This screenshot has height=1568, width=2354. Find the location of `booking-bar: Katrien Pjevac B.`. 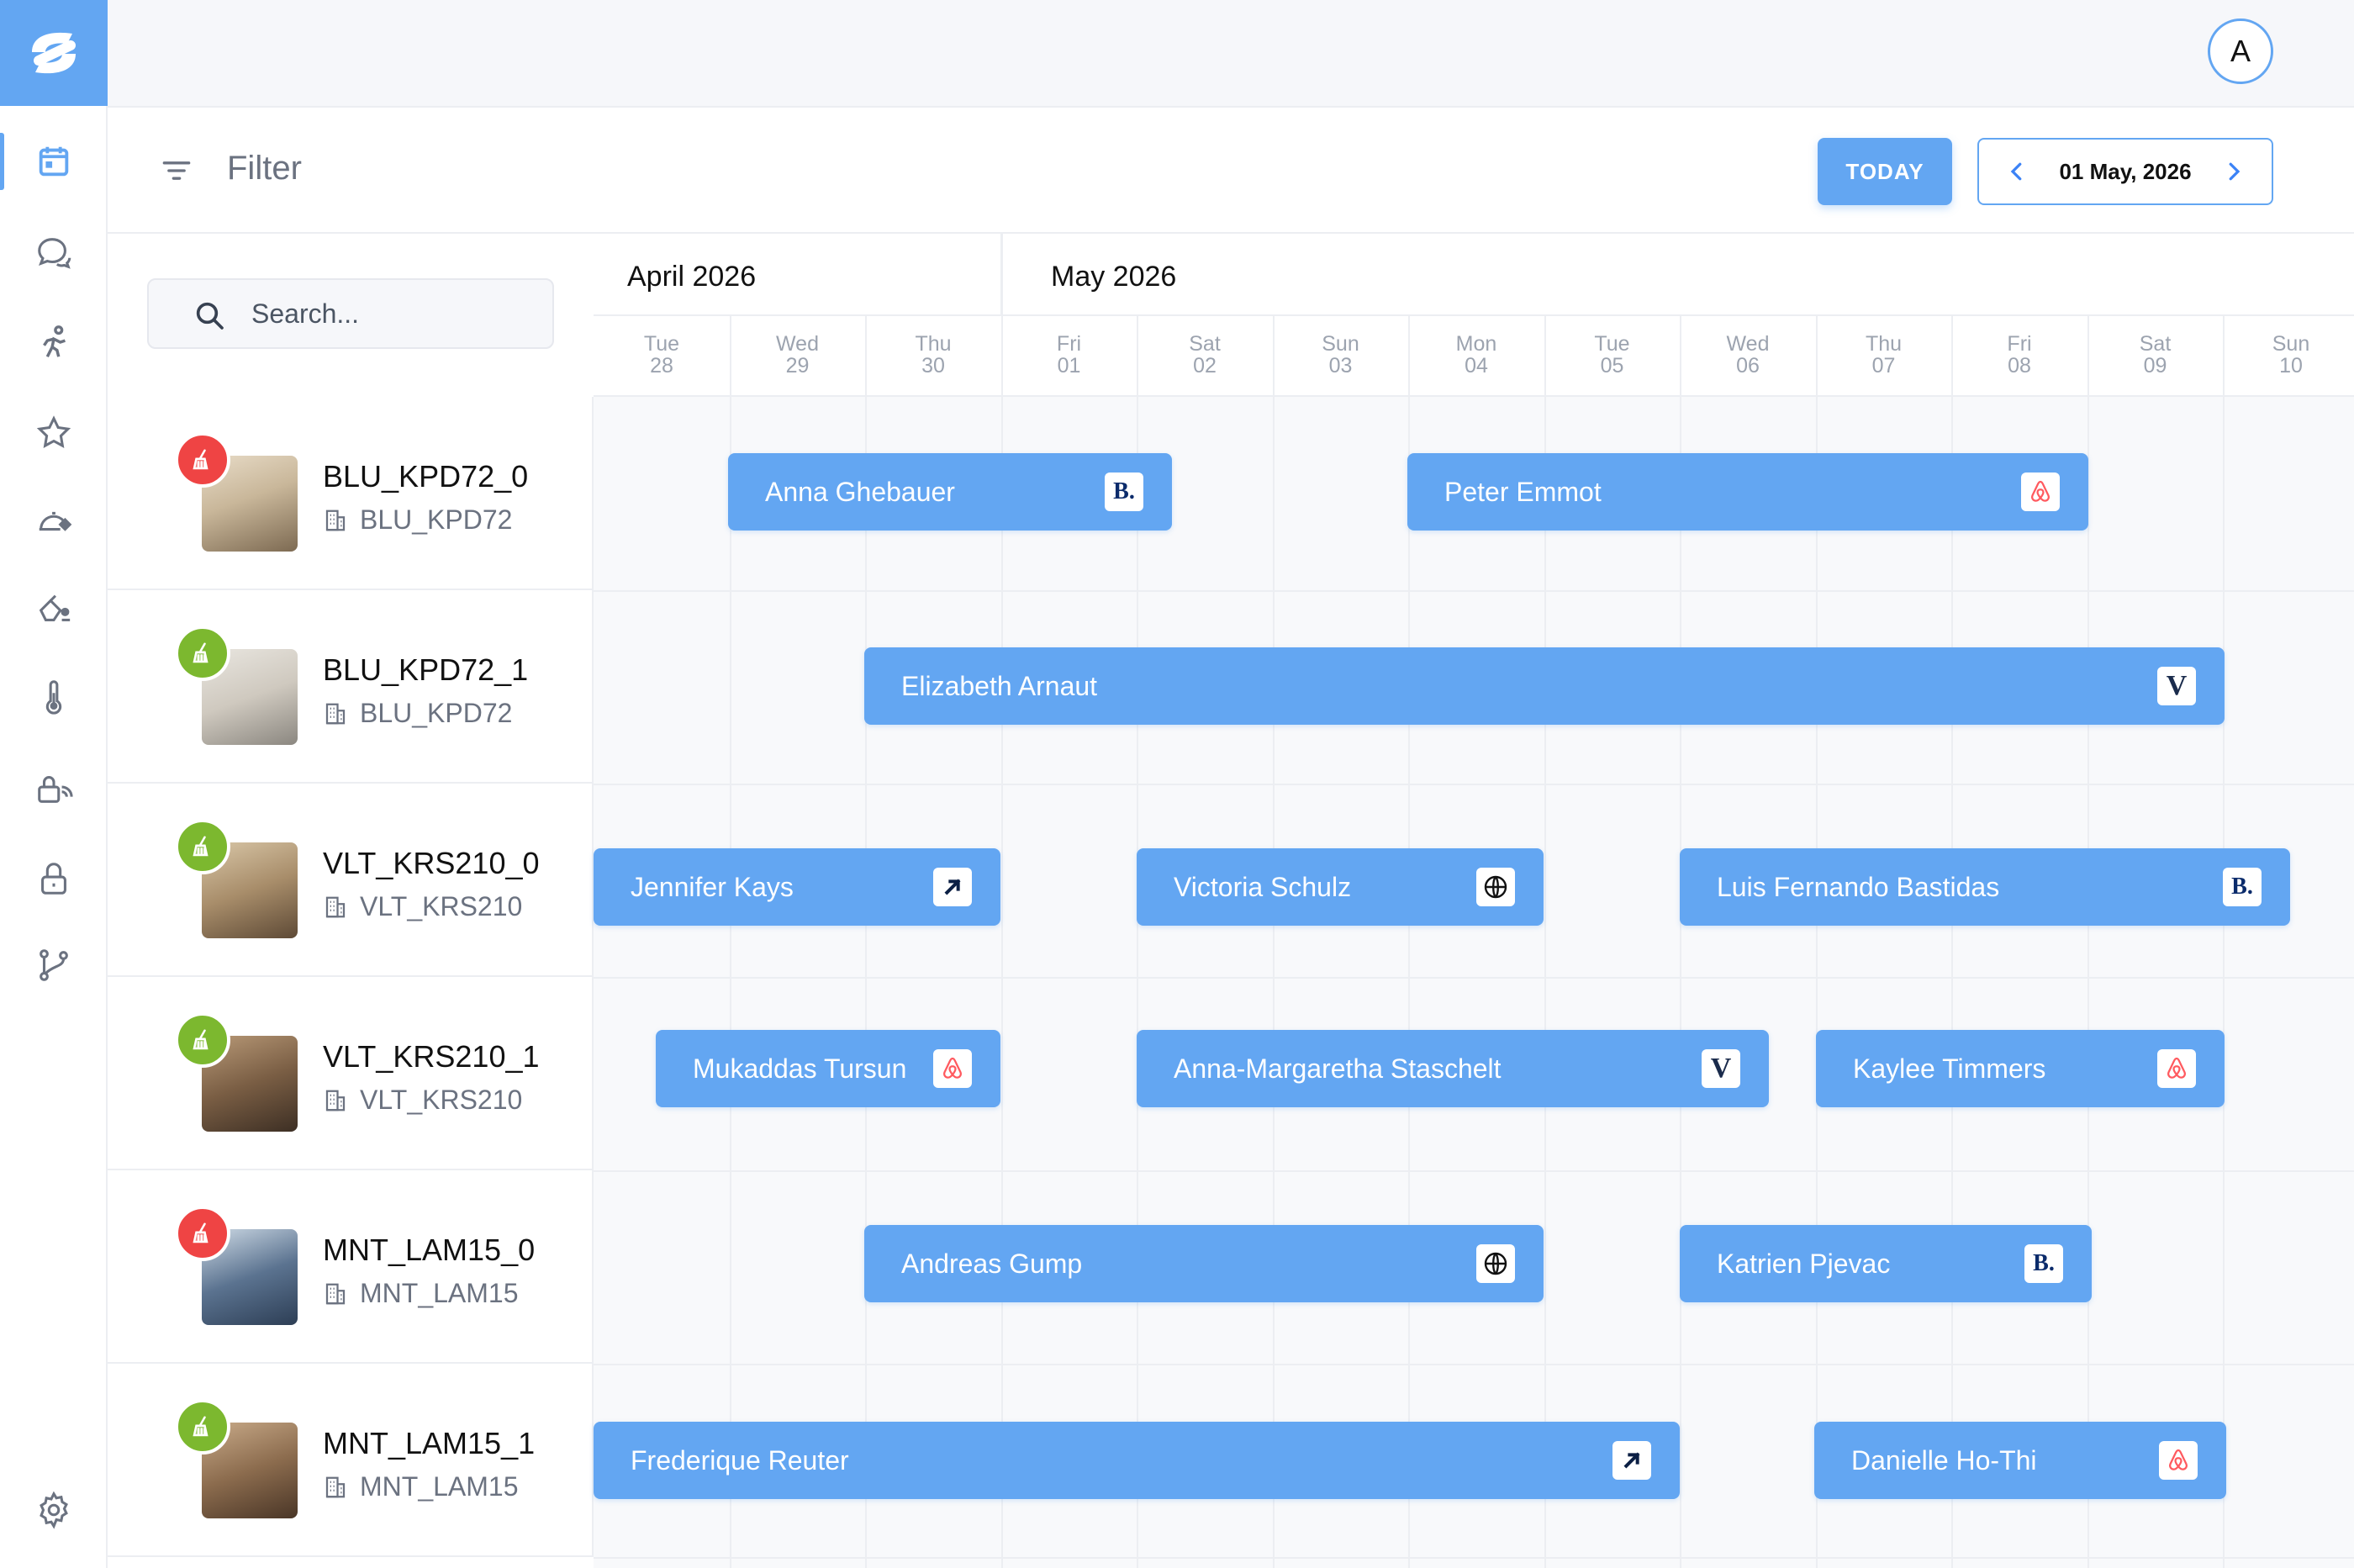

booking-bar: Katrien Pjevac B. is located at coordinates (1886, 1264).